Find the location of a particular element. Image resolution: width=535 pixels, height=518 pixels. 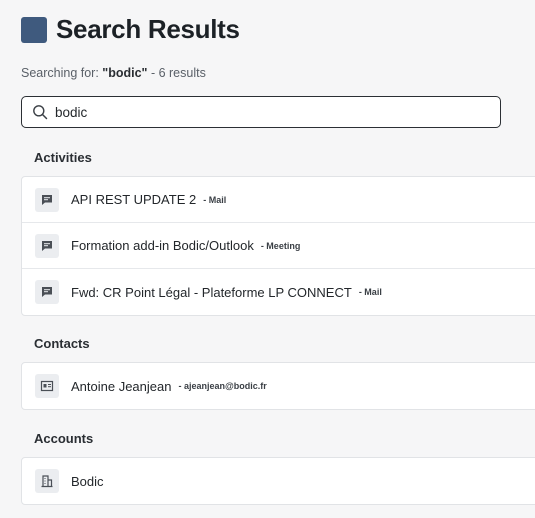

section-title-contacts: Contacts is located at coordinates (62, 343).